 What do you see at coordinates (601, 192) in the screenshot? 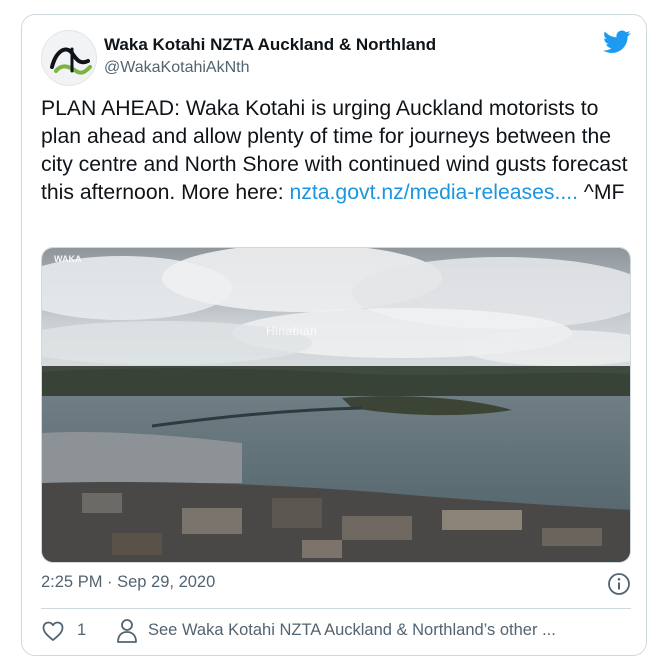
I see `tweet-signature: ^MF` at bounding box center [601, 192].